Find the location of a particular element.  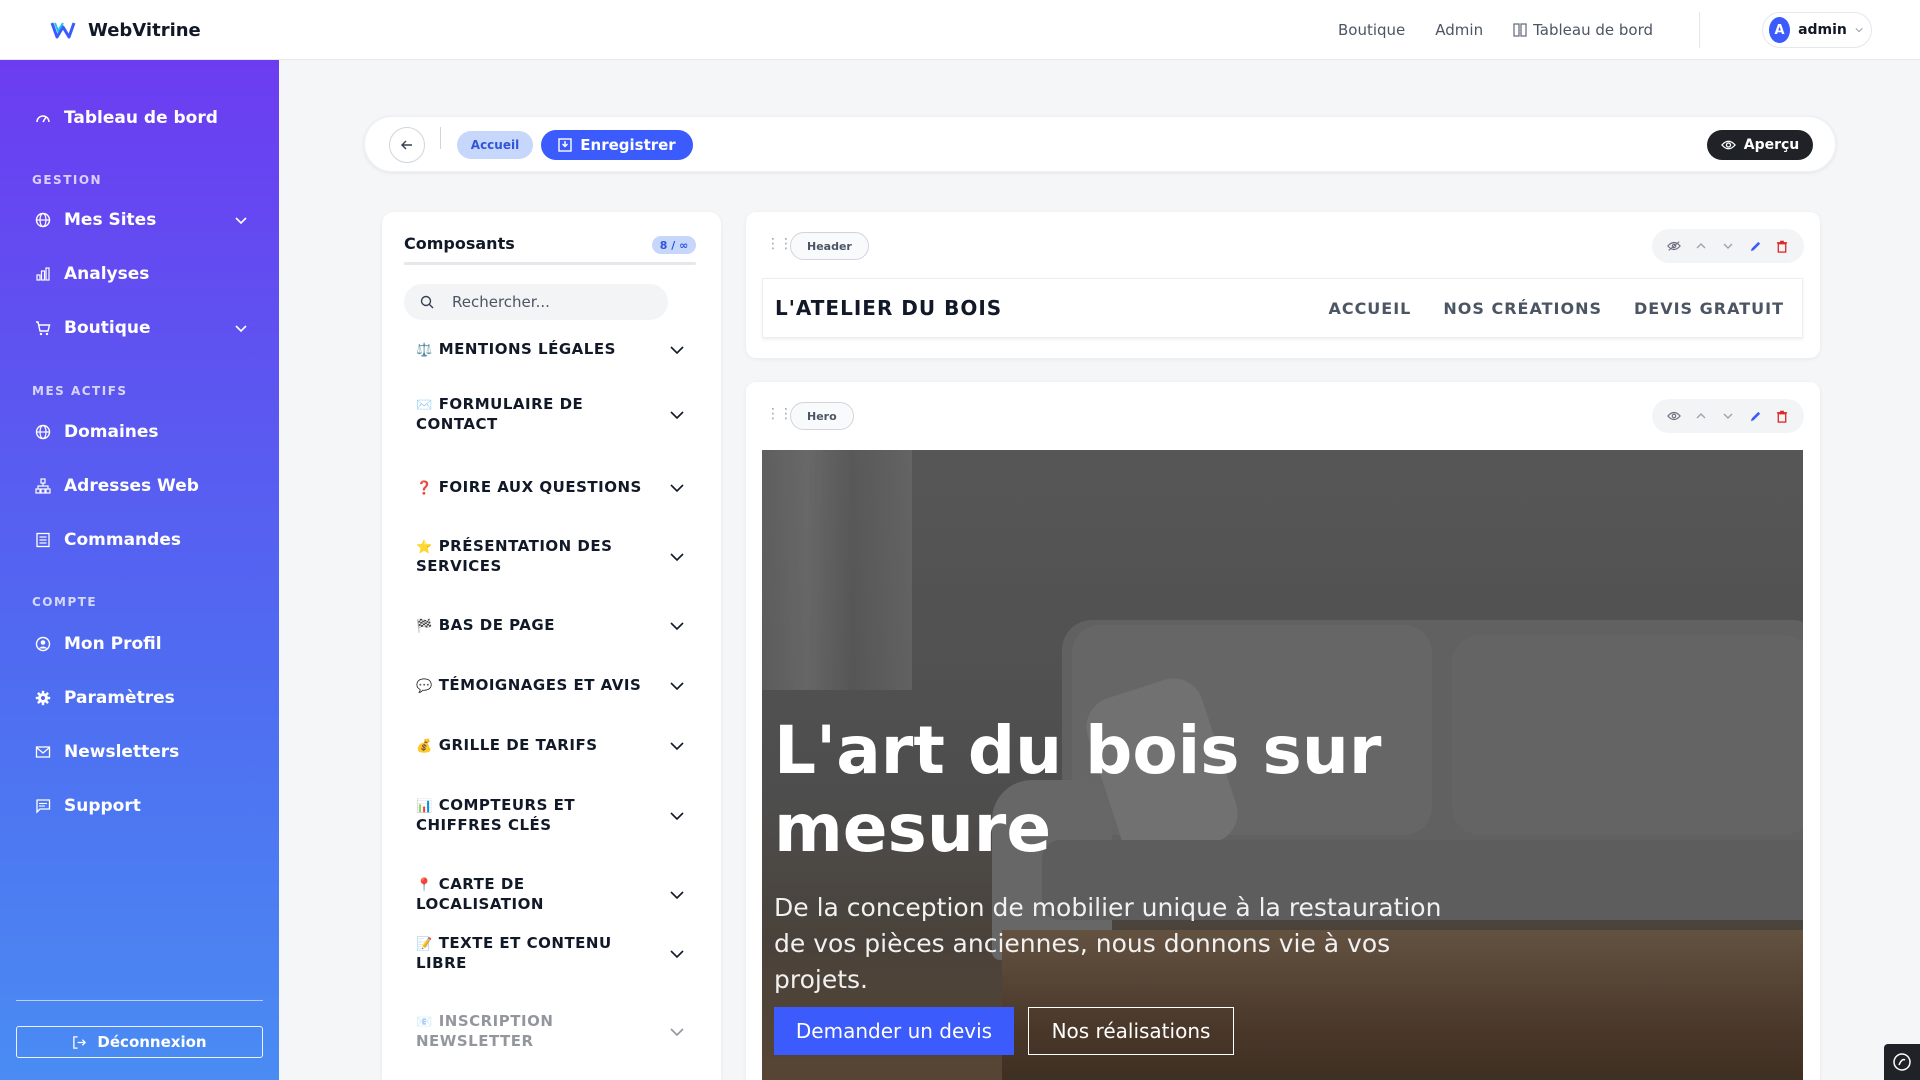

sidebar-item-settings: Paramètres is located at coordinates (141, 698).